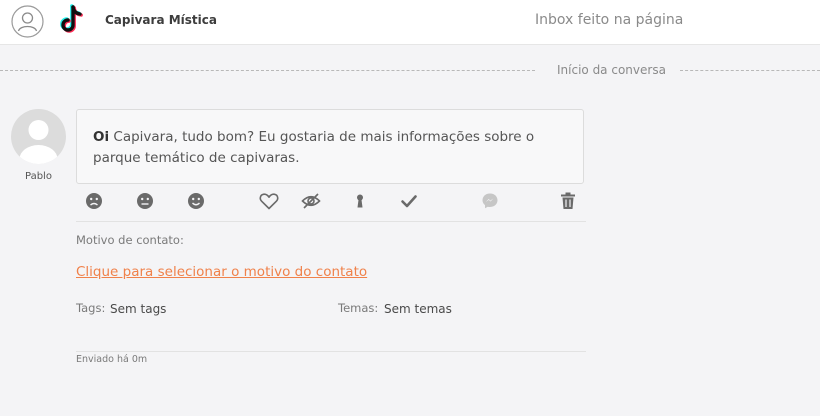 This screenshot has width=820, height=416. What do you see at coordinates (38, 136) in the screenshot?
I see `author-avatar` at bounding box center [38, 136].